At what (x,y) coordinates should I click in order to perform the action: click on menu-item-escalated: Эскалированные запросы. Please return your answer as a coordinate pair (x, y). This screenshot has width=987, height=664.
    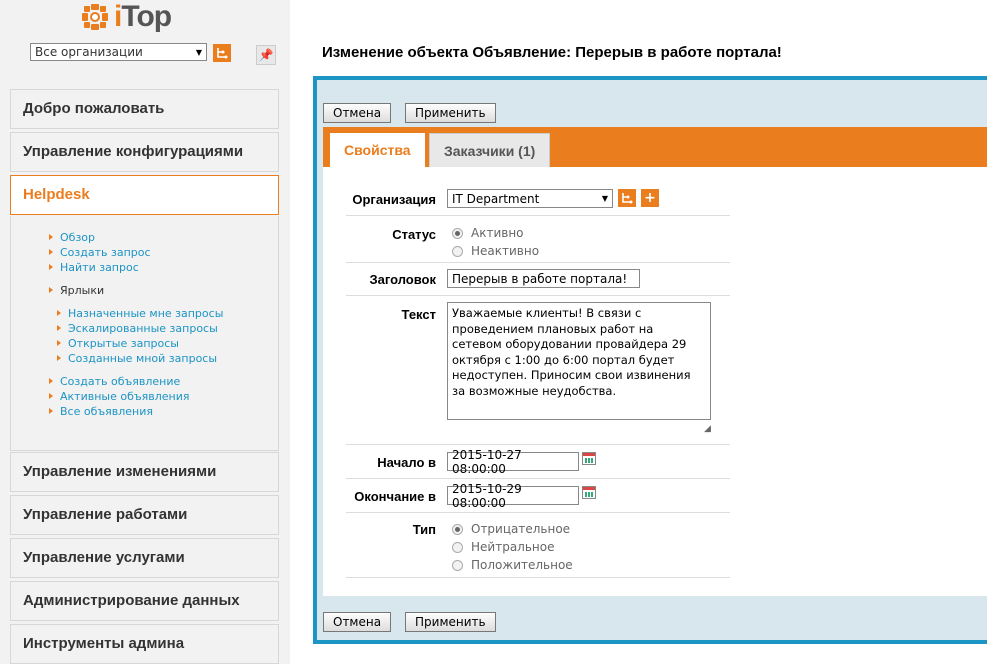
    Looking at the image, I should click on (136, 328).